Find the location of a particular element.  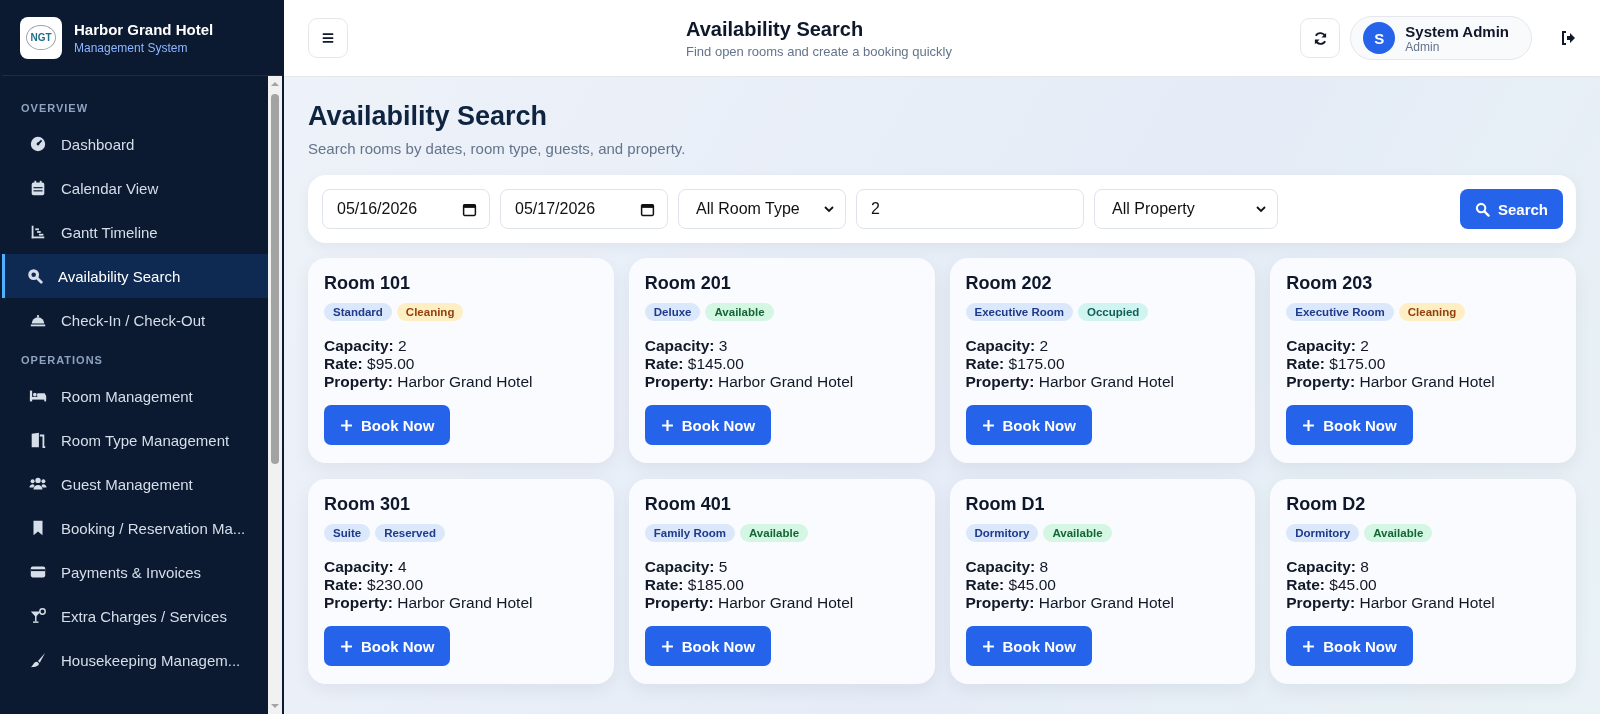

room-name: Room D2 is located at coordinates (1326, 504).